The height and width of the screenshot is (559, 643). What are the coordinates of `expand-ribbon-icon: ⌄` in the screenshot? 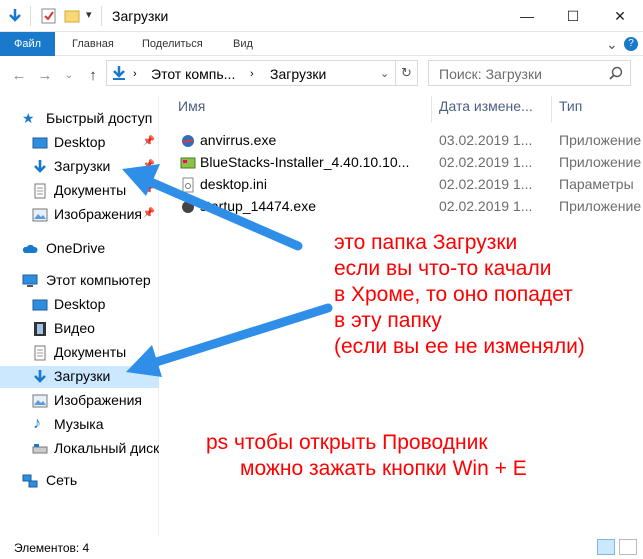 It's located at (612, 44).